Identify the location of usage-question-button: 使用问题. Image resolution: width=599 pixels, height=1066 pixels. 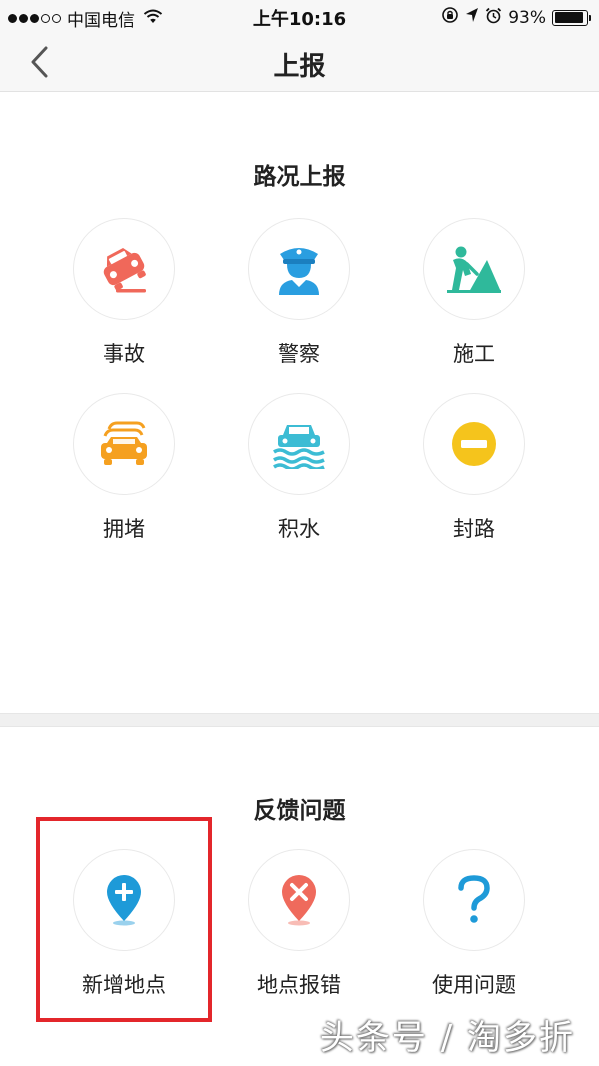
(474, 924).